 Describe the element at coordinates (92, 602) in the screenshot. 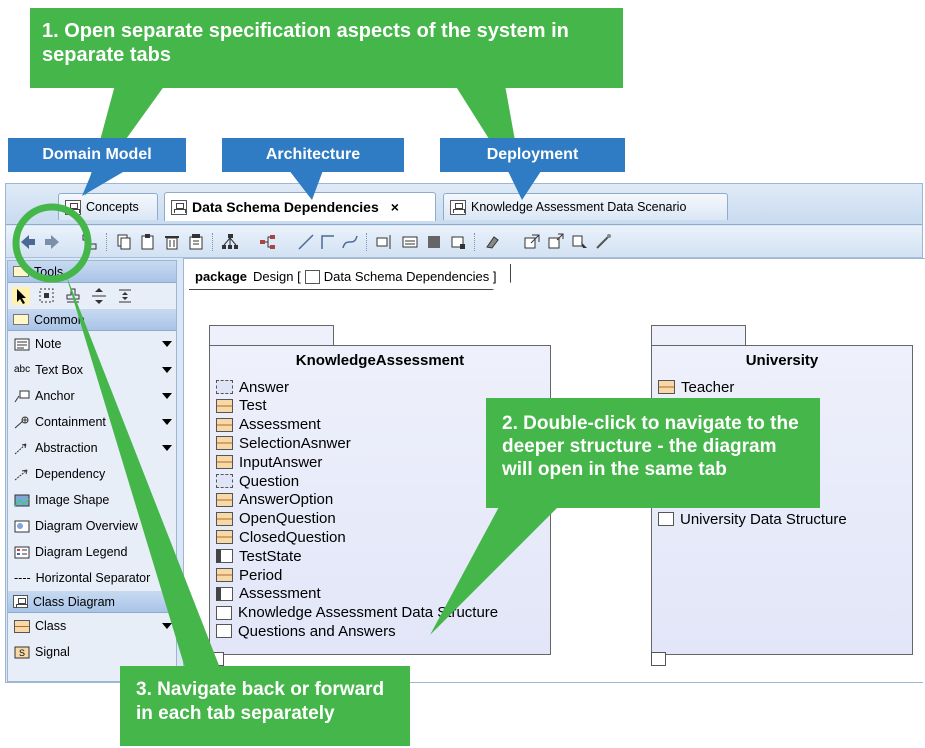

I see `palette-group-class-diagram: Class Diagram` at that location.